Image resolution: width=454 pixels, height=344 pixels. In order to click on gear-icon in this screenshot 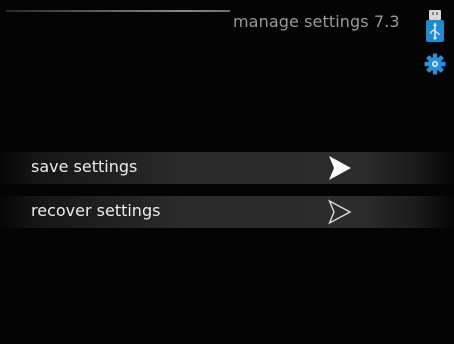, I will do `click(435, 64)`.